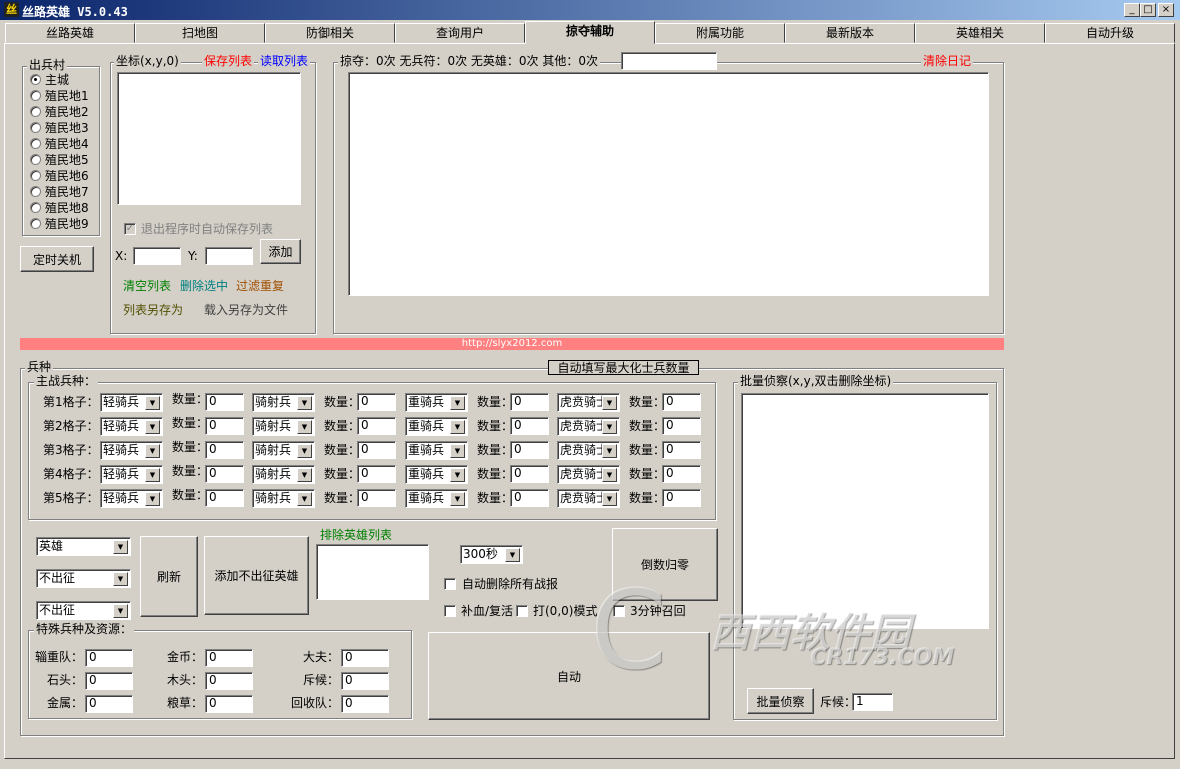  Describe the element at coordinates (872, 702) in the screenshot. I see `scout-count-input: 1` at that location.